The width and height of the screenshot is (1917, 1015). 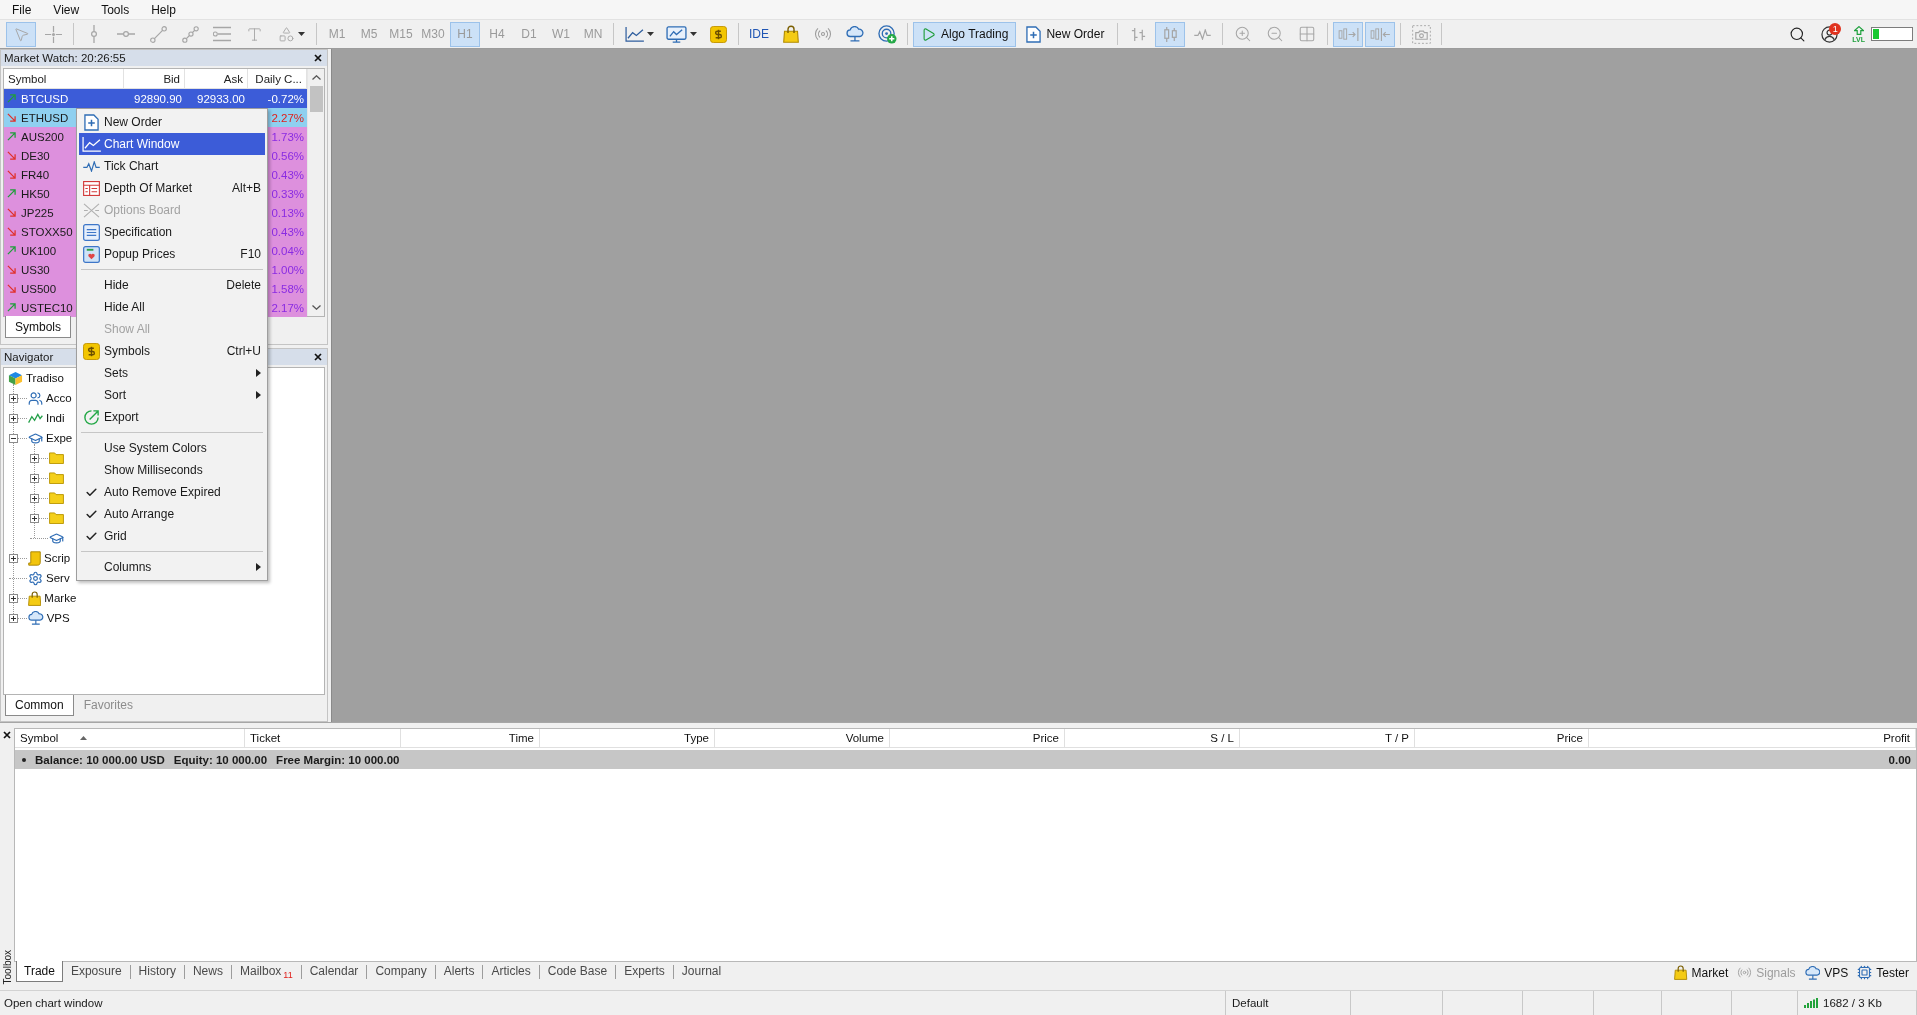 What do you see at coordinates (163, 9) in the screenshot?
I see `menu-bar-item: Help` at bounding box center [163, 9].